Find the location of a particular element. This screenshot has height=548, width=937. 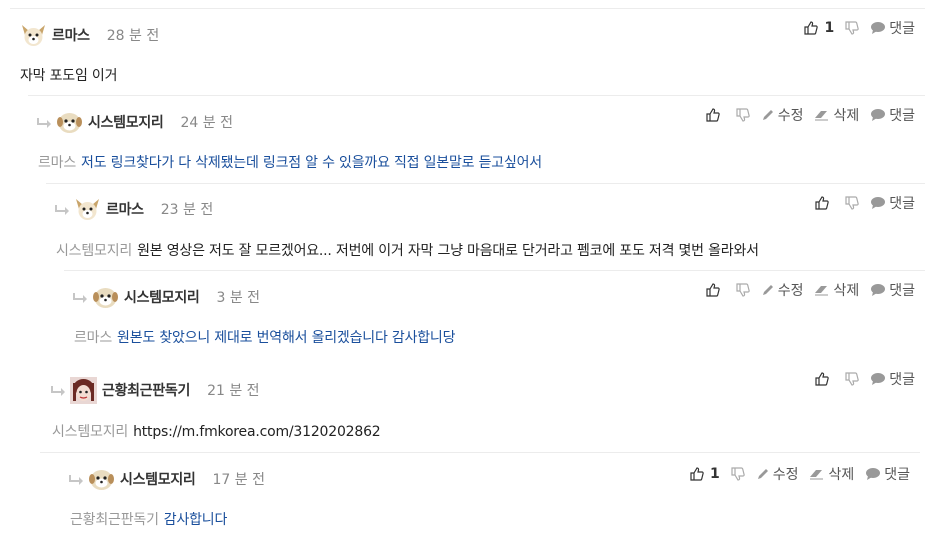

comment-text: 감사합니다 is located at coordinates (195, 520).